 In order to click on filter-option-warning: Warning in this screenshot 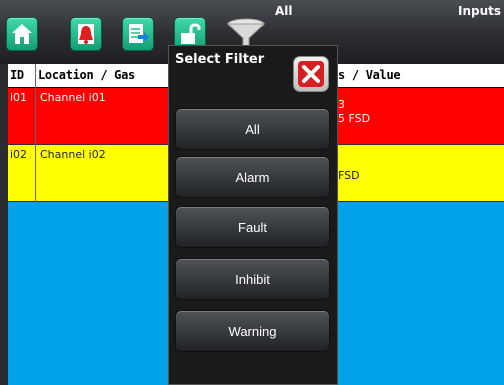, I will do `click(252, 331)`.